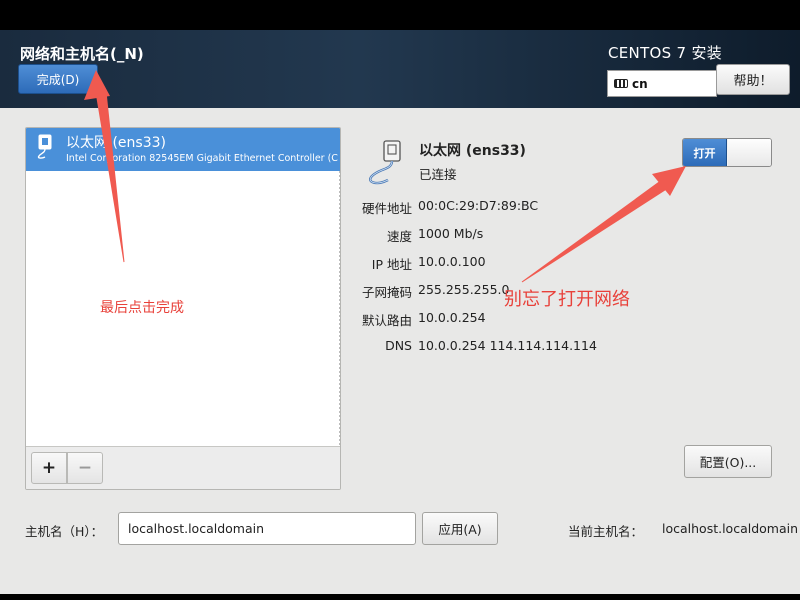  What do you see at coordinates (753, 79) in the screenshot?
I see `help-button: 帮助！` at bounding box center [753, 79].